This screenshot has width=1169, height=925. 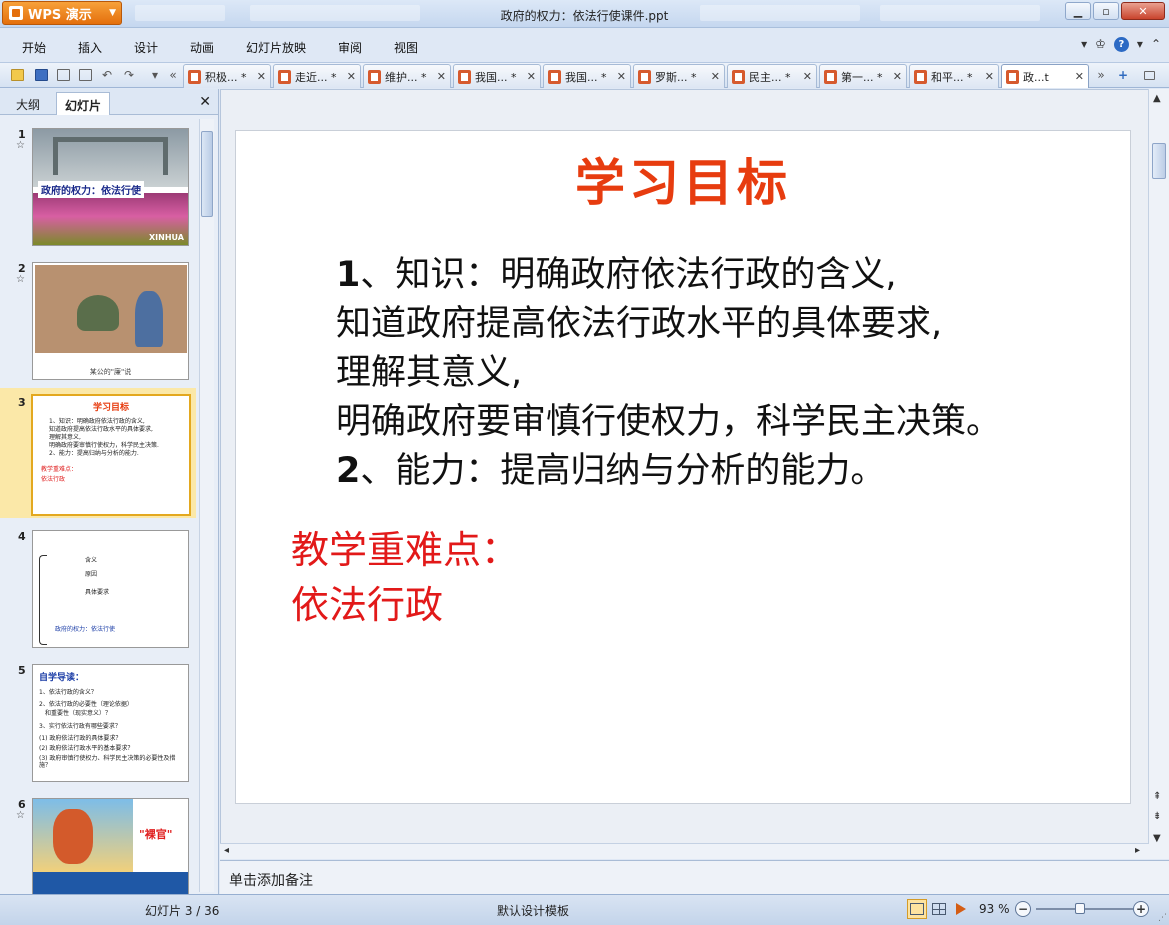 What do you see at coordinates (1137, 850) in the screenshot?
I see `scroll-right-icon: ▸` at bounding box center [1137, 850].